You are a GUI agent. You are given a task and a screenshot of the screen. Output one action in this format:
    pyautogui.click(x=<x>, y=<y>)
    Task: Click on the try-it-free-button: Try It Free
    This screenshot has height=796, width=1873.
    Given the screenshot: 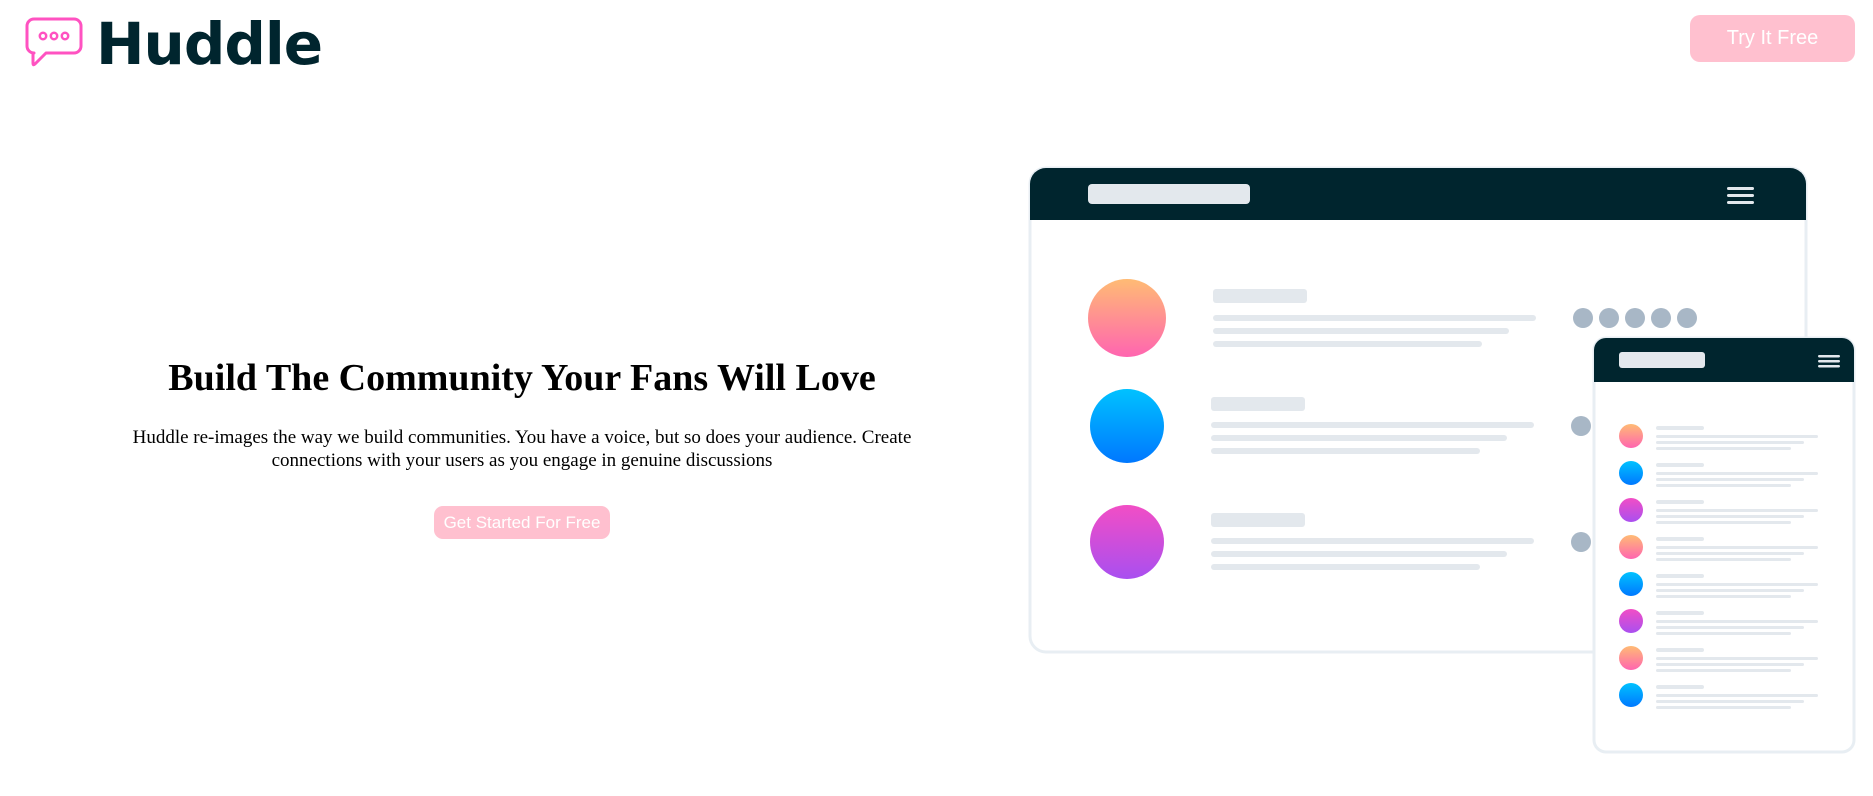 What is the action you would take?
    pyautogui.click(x=1772, y=38)
    